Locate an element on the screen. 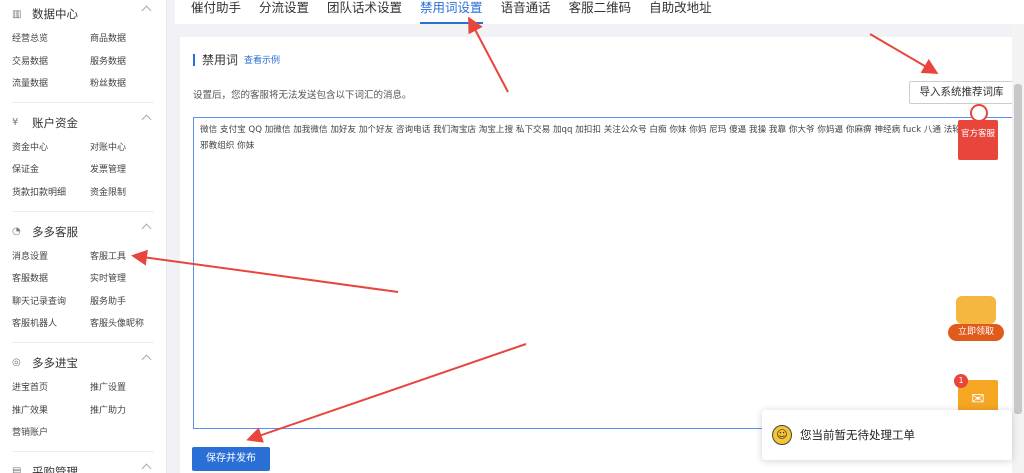 The image size is (1024, 473). tab-bar: 催付助手 分流设置 团队话术设置 禁用词设置 语音通话 客服二维码 自助改地址 is located at coordinates (599, 12).